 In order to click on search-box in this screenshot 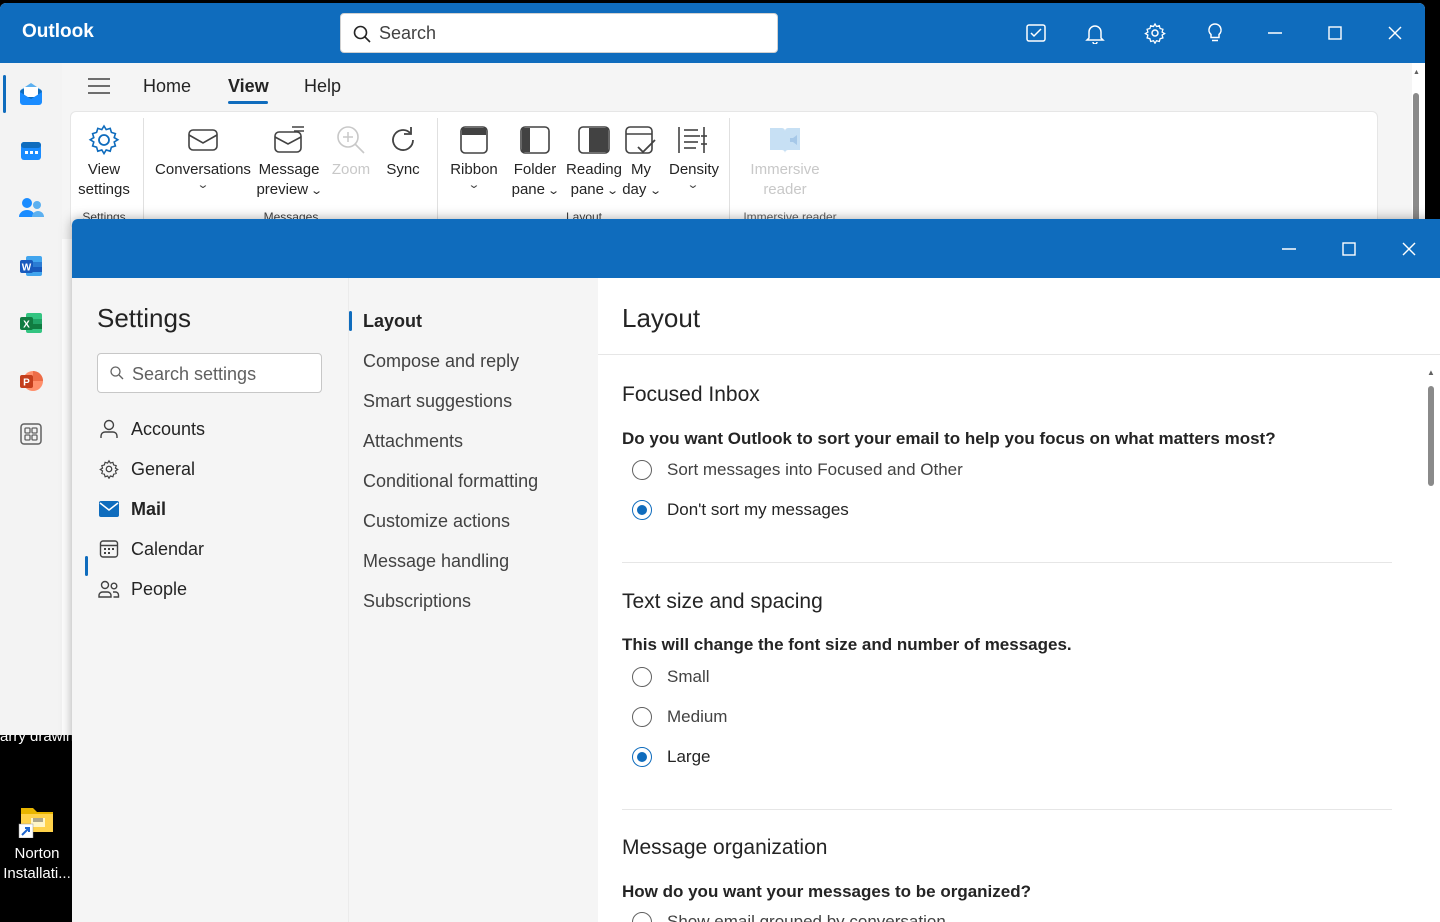, I will do `click(559, 33)`.